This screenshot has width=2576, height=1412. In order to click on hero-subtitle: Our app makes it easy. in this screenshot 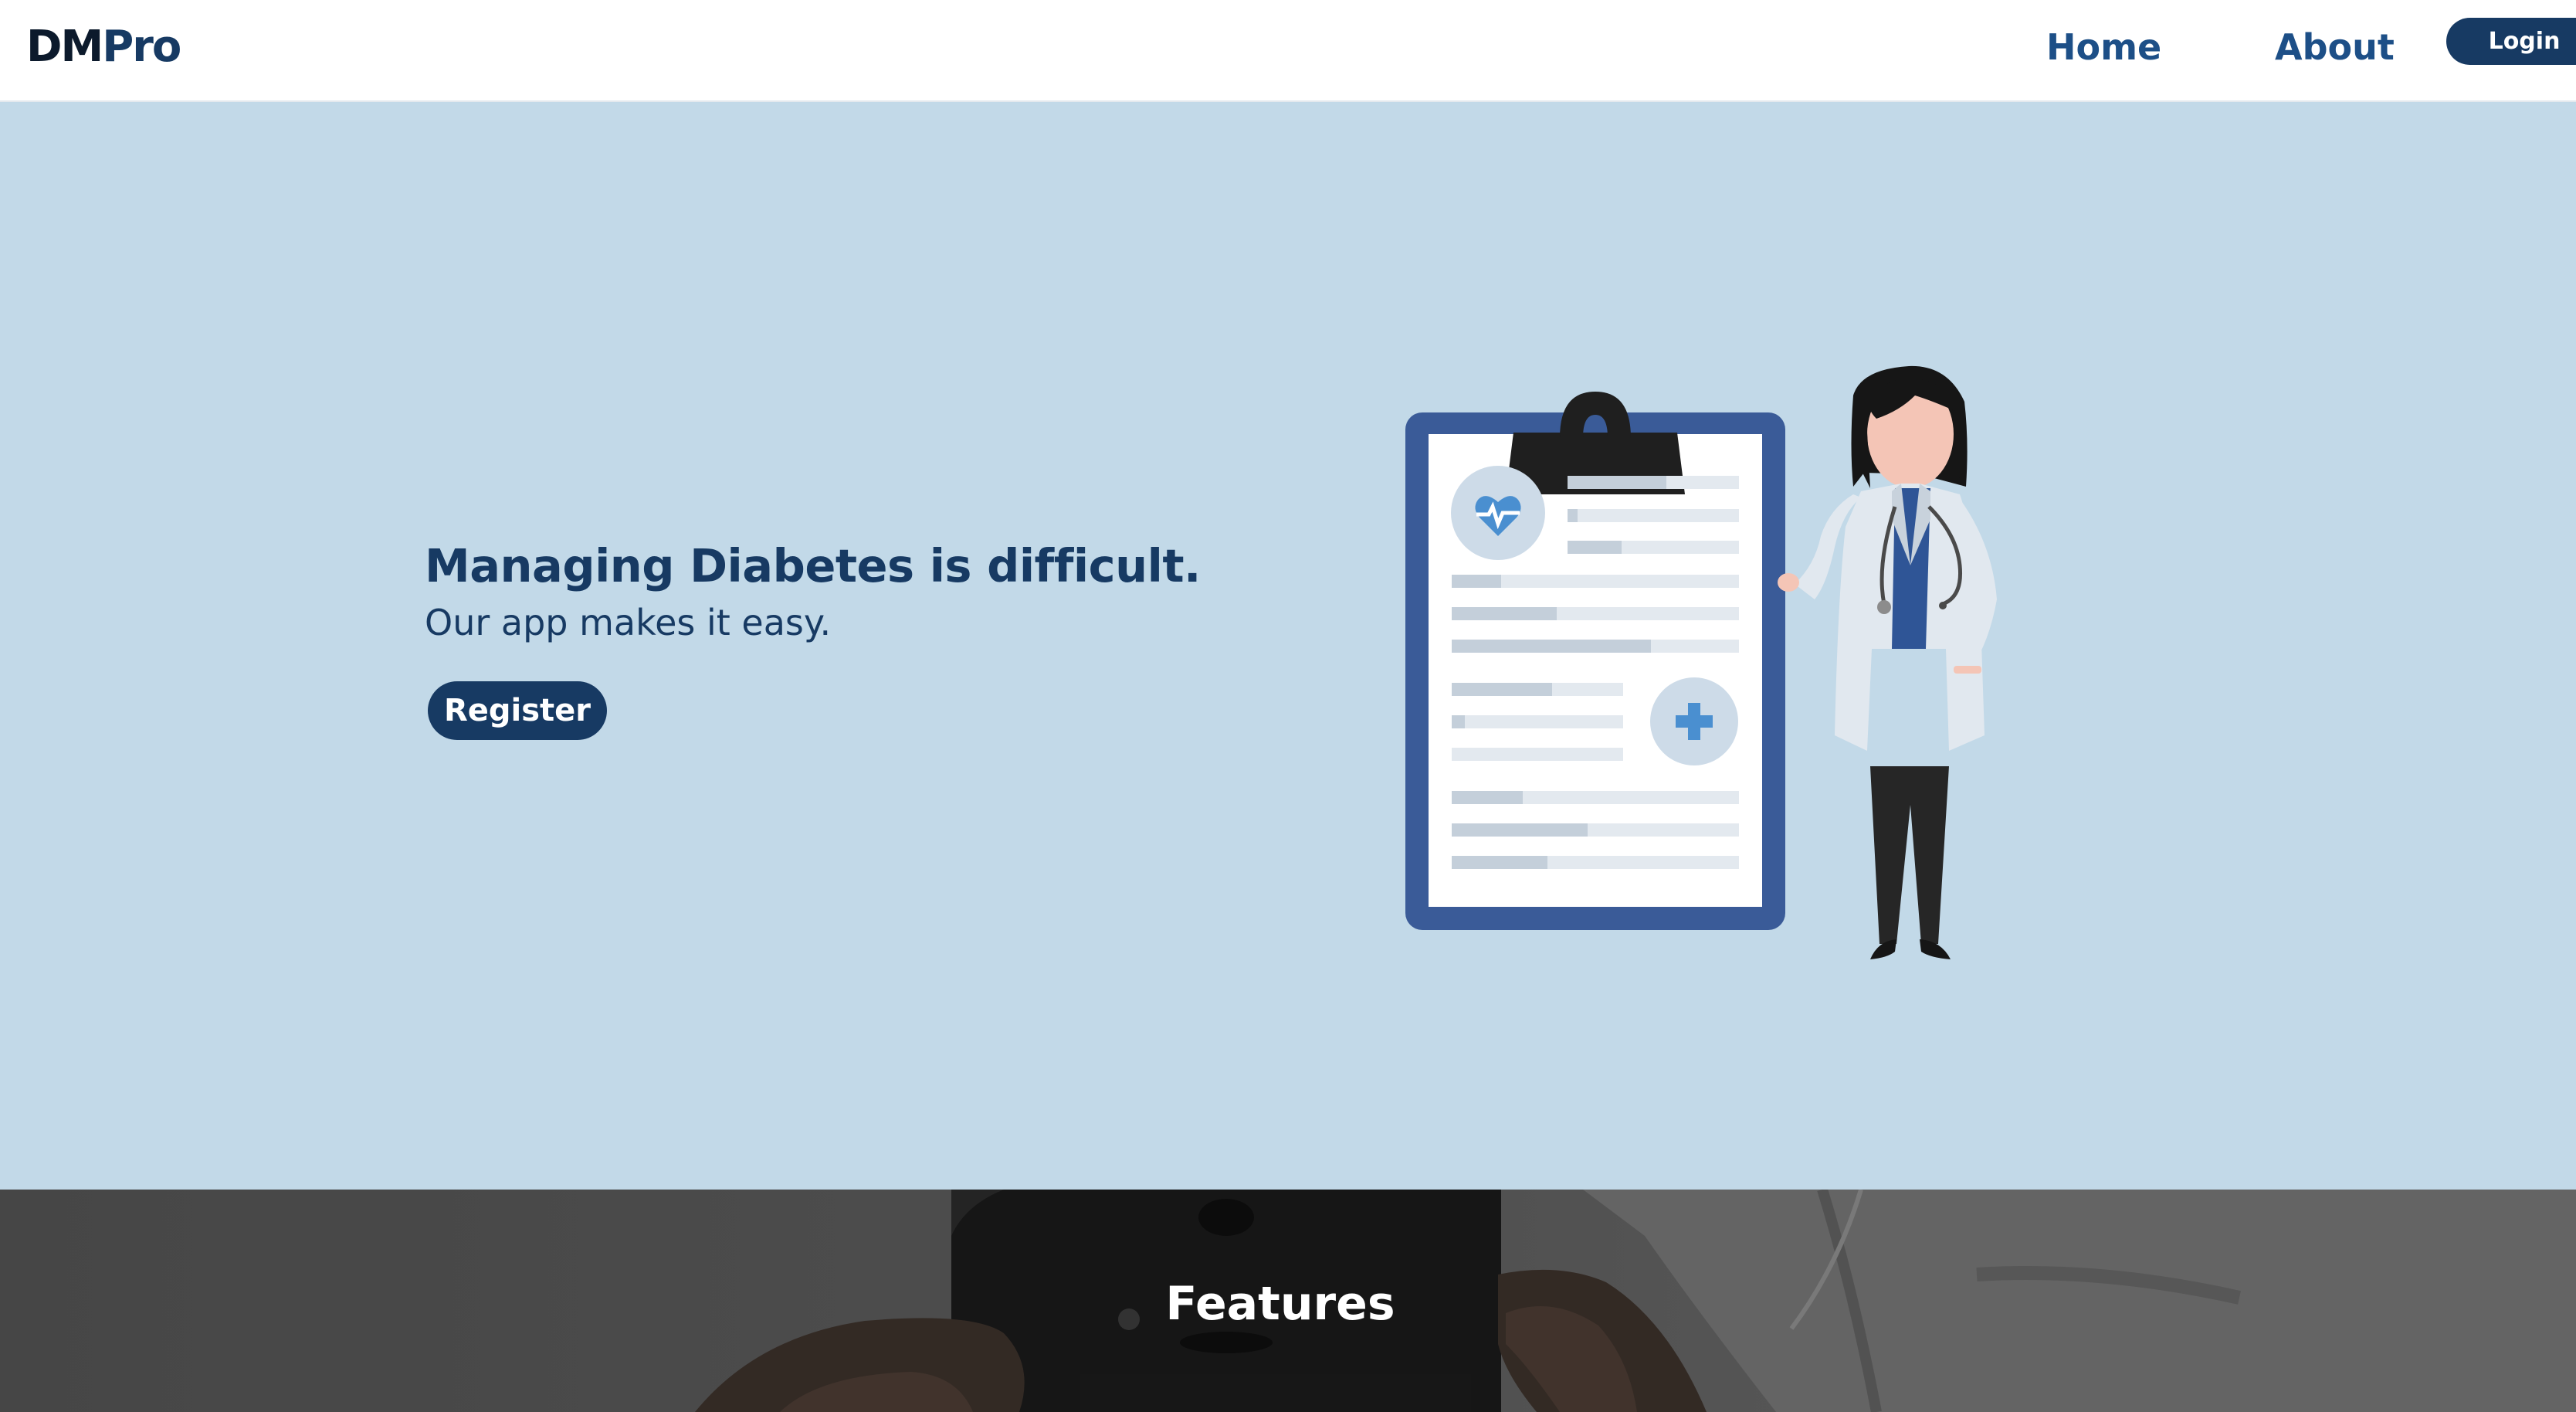, I will do `click(628, 623)`.